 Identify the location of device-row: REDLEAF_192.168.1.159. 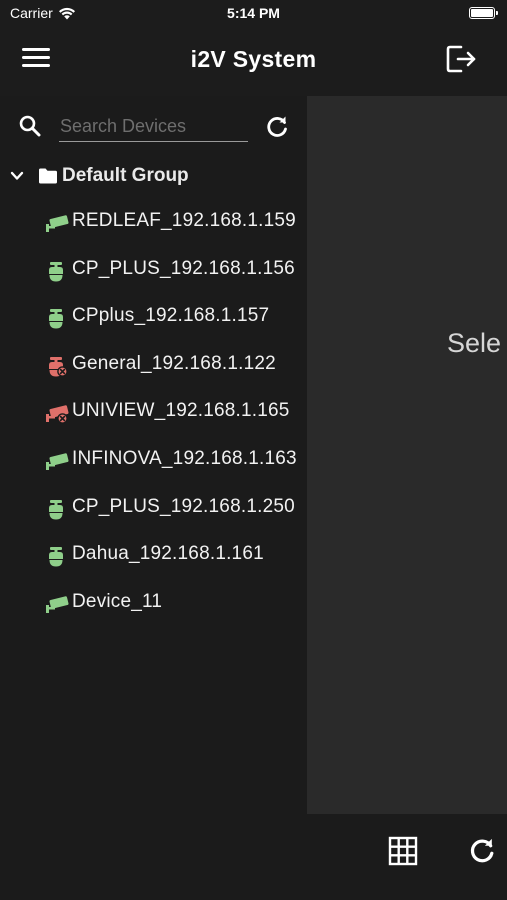
(153, 230).